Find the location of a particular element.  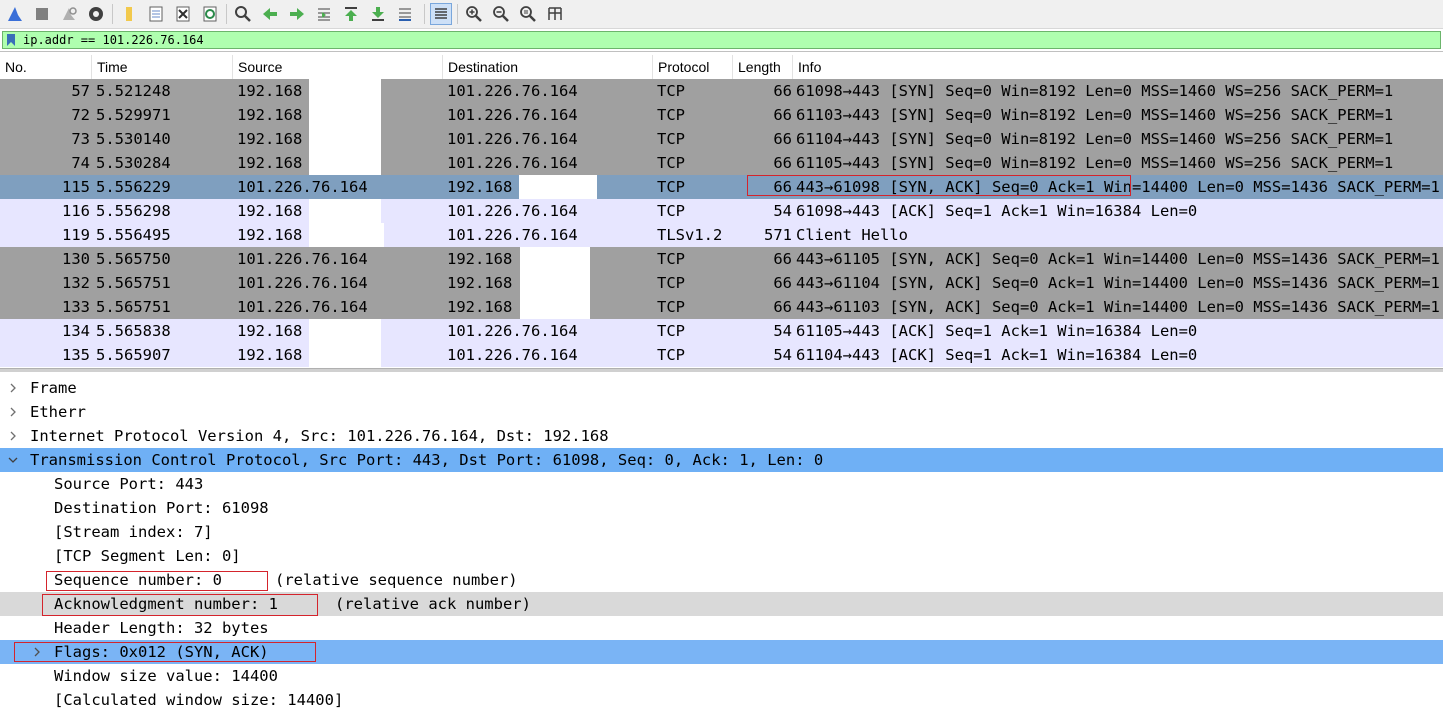

column-header-destination: Destination is located at coordinates (548, 67).